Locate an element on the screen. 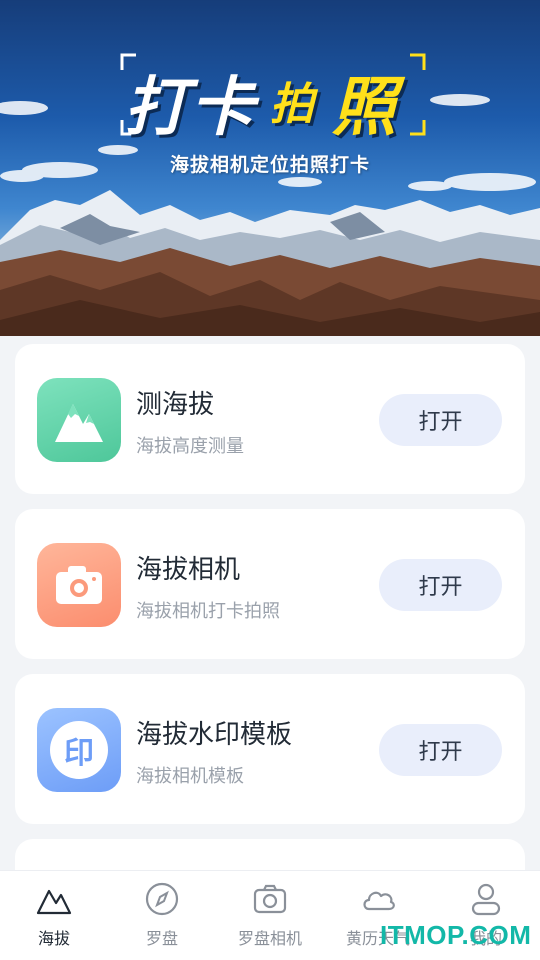 The image size is (540, 960). stamp-text: 印 is located at coordinates (79, 753).